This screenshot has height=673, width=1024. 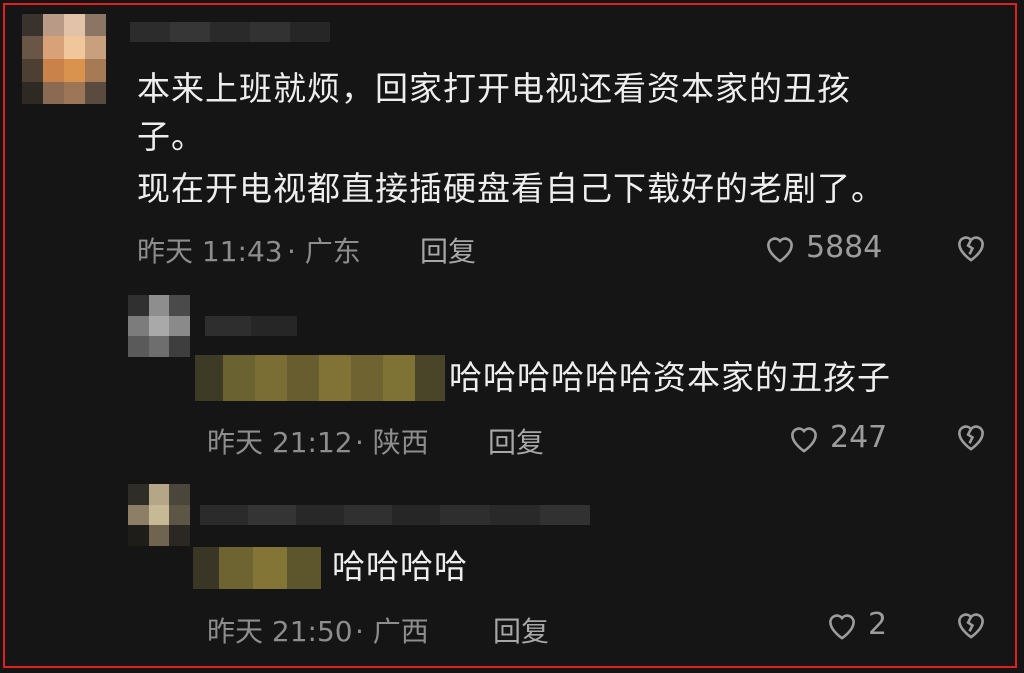 I want to click on comment-text: 哈哈哈哈哈哈资本家的丑孩子, so click(x=670, y=377).